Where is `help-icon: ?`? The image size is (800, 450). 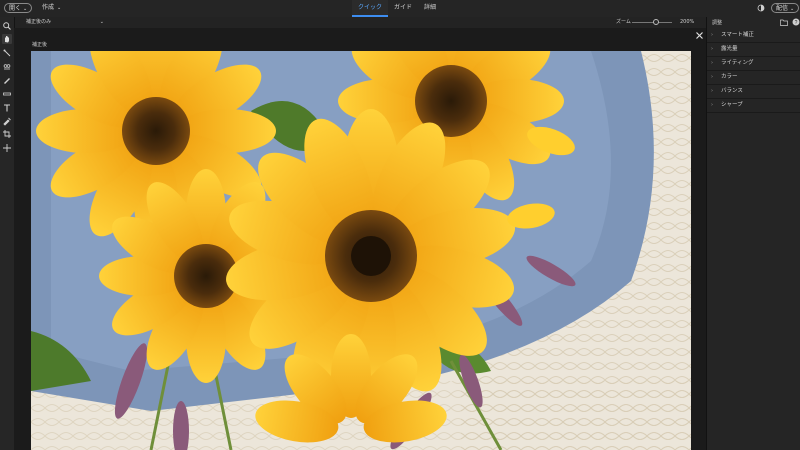 help-icon: ? is located at coordinates (796, 22).